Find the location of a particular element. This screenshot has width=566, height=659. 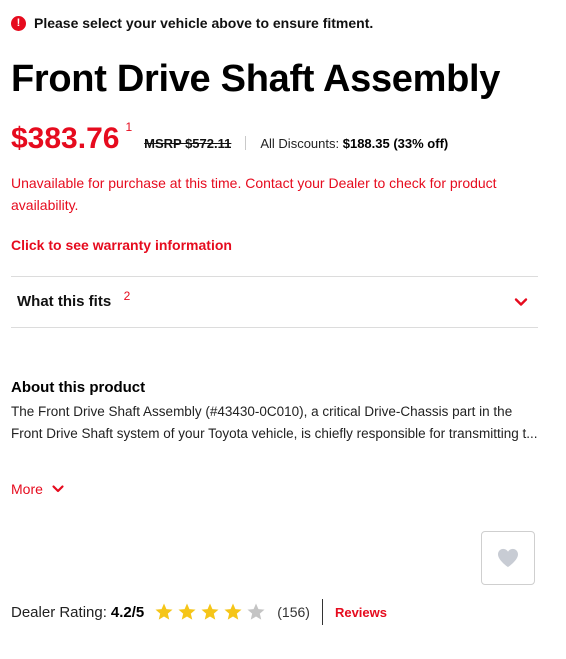

rating-stars is located at coordinates (211, 612).